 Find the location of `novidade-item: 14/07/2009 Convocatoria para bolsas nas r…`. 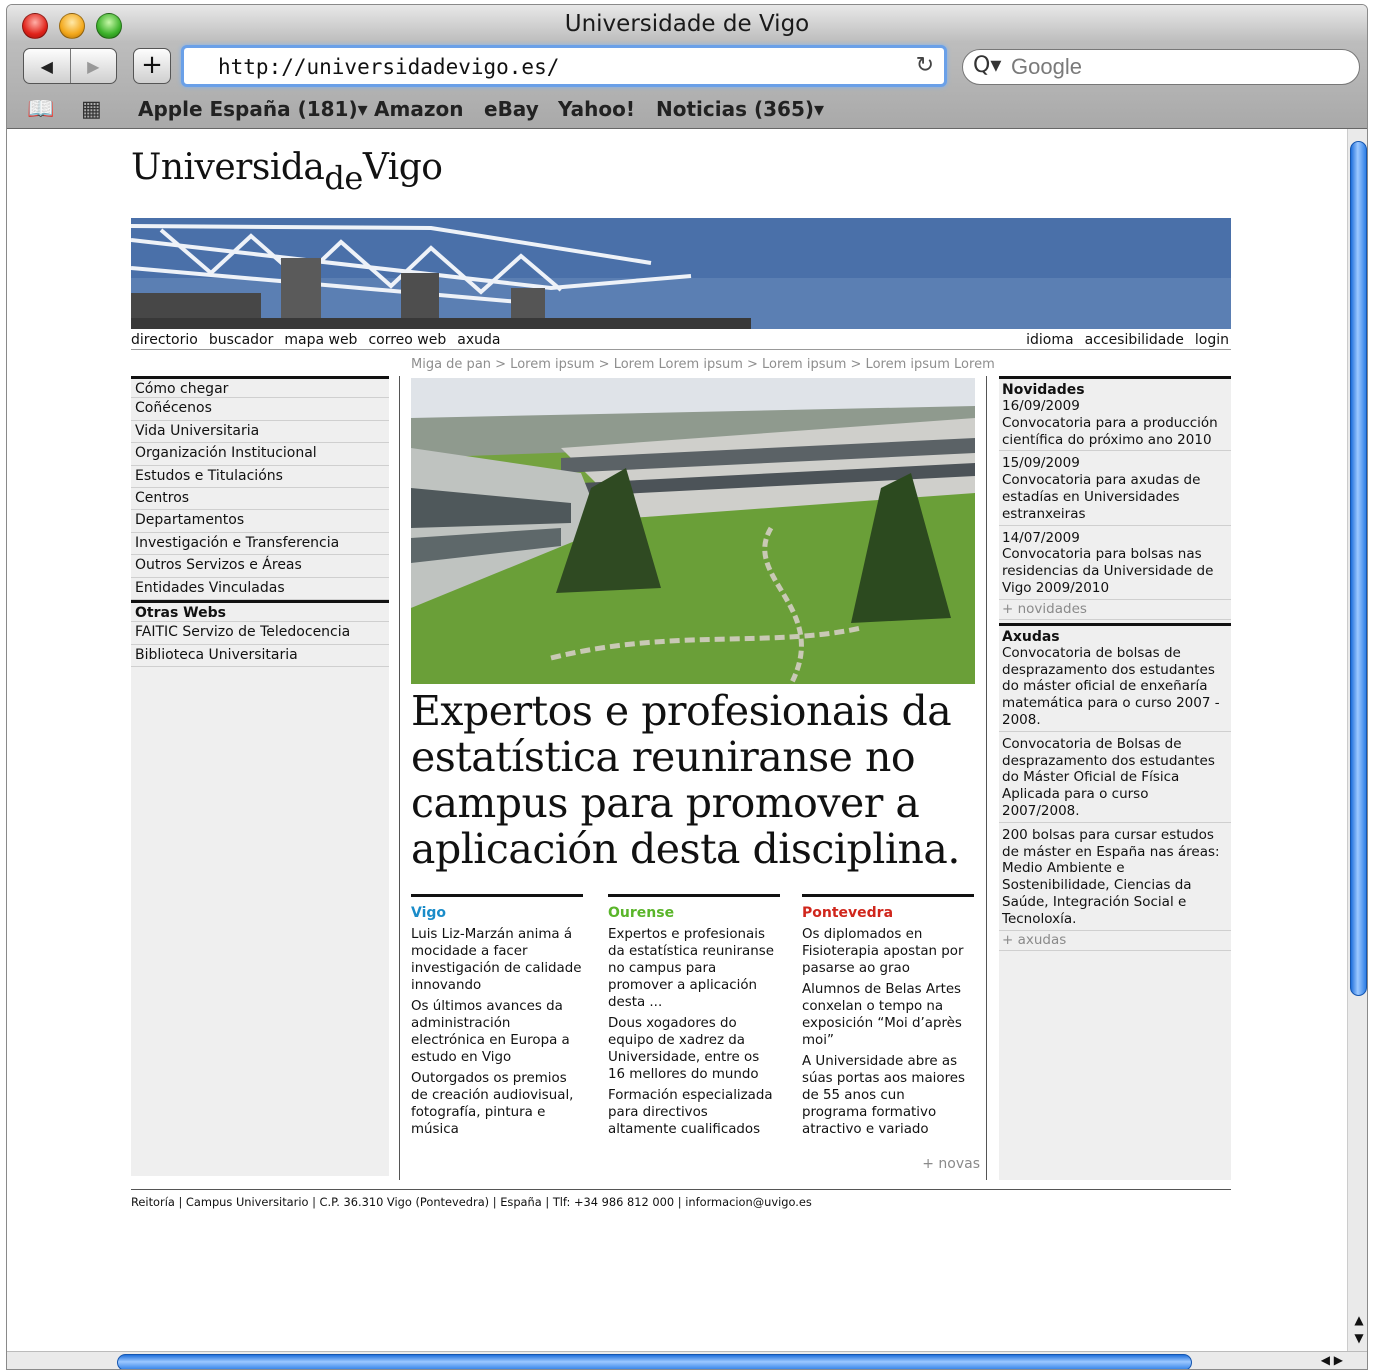

novidade-item: 14/07/2009 Convocatoria para bolsas nas r… is located at coordinates (1115, 563).